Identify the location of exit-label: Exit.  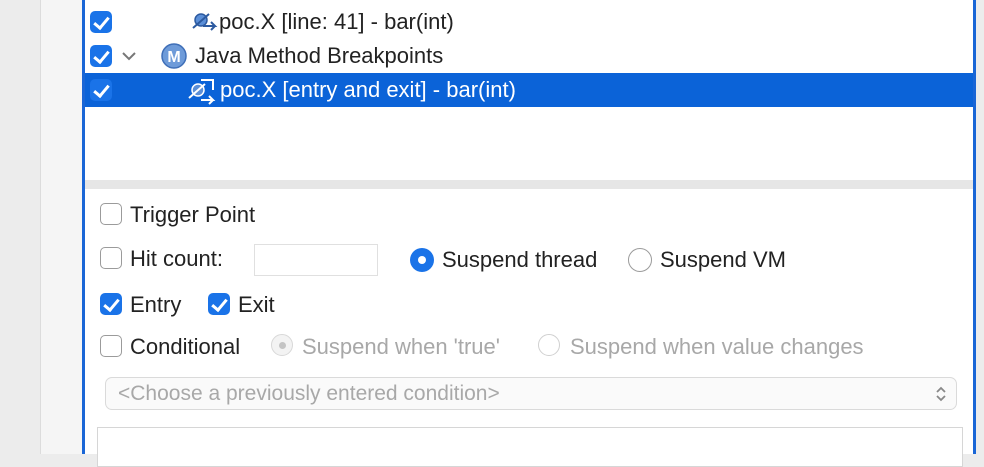
(256, 305).